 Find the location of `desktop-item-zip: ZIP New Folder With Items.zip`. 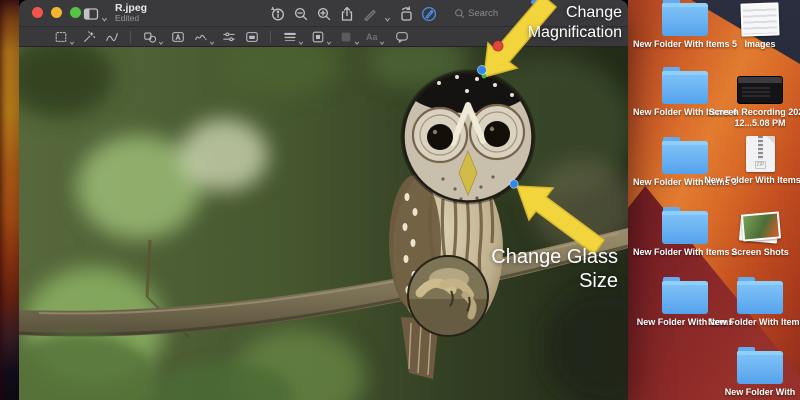

desktop-item-zip: ZIP New Folder With Items.zip is located at coordinates (752, 161).